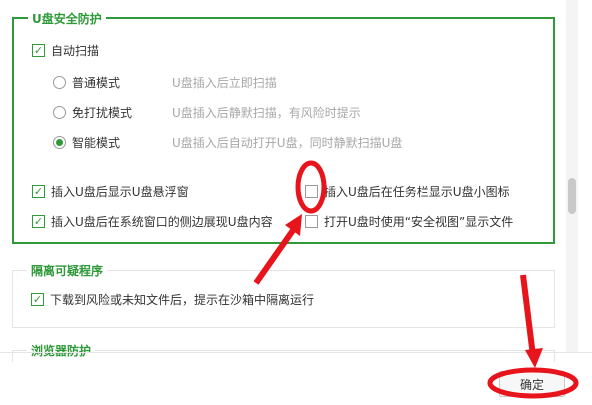  I want to click on sandbox-checkbox: ✓ 下载到风险或未知文件后，提示在沙箱中隔离运行, so click(172, 299).